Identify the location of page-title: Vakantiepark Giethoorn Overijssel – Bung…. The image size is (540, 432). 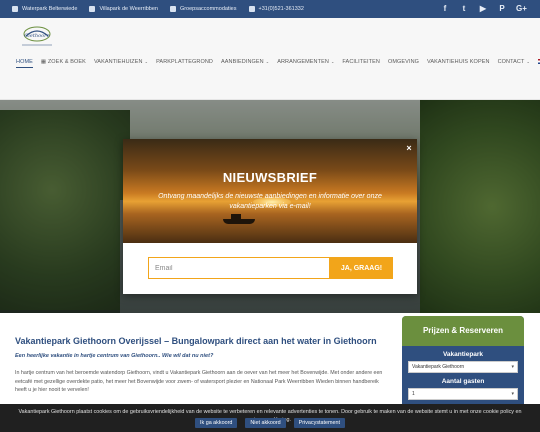
(196, 341).